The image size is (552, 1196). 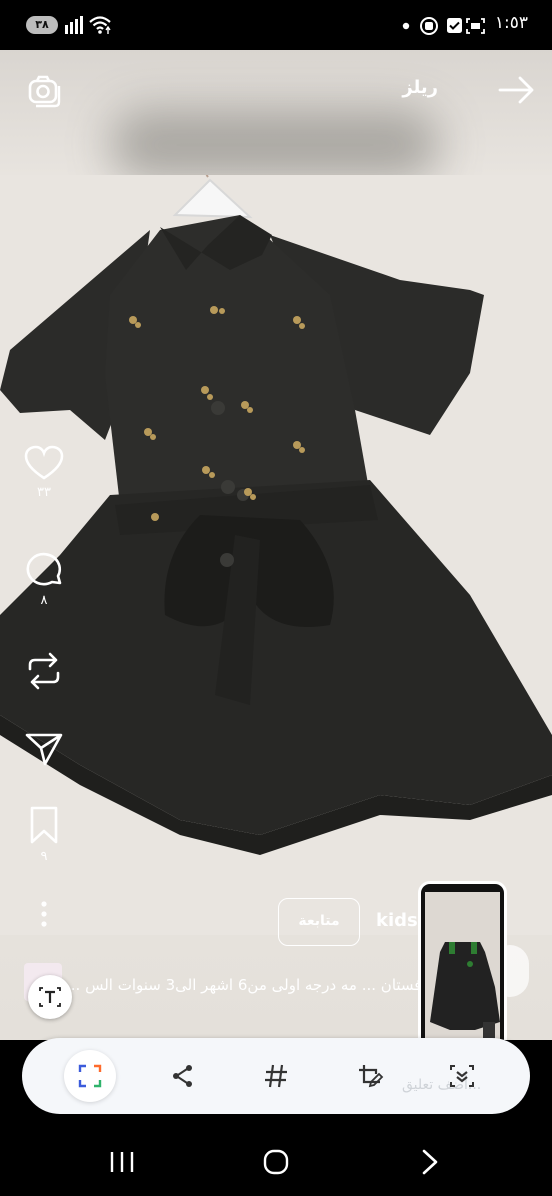 I want to click on save-count: ٩, so click(x=44, y=856).